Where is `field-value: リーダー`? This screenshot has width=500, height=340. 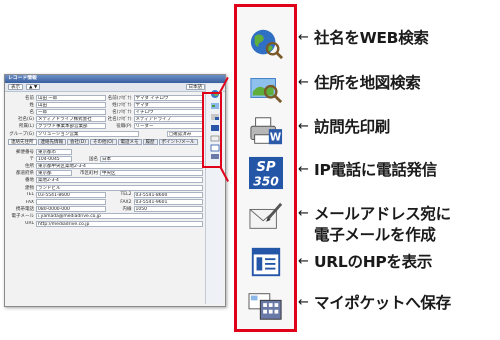
field-value: リーダー is located at coordinates (168, 126).